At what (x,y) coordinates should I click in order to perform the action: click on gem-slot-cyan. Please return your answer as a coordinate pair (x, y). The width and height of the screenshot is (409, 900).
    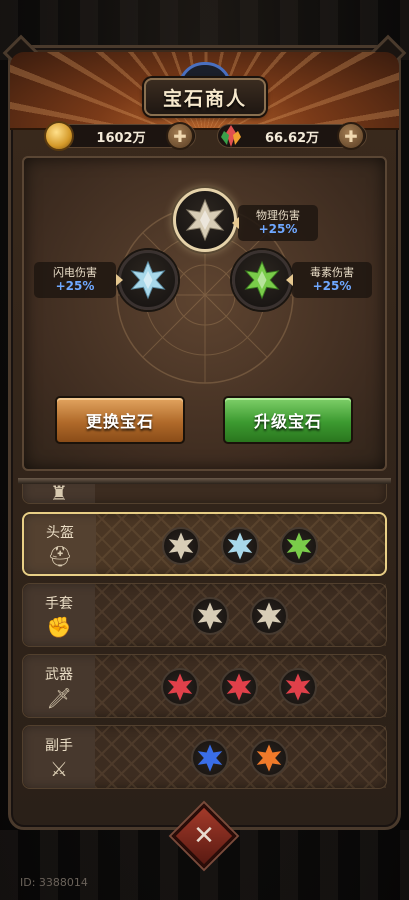
    Looking at the image, I should click on (240, 546).